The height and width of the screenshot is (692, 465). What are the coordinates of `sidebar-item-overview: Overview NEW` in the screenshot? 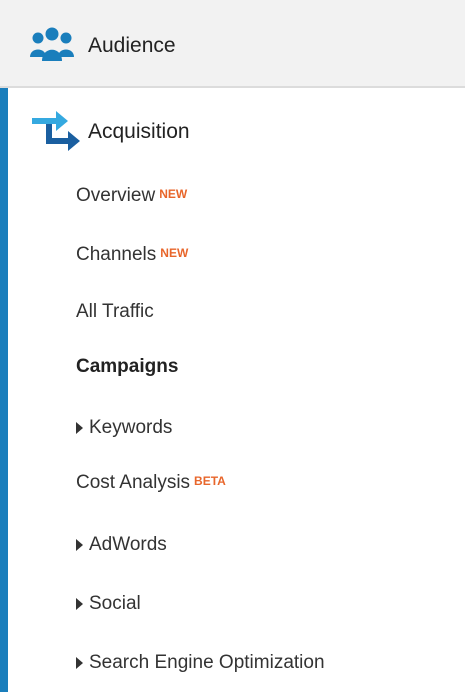 It's located at (131, 196).